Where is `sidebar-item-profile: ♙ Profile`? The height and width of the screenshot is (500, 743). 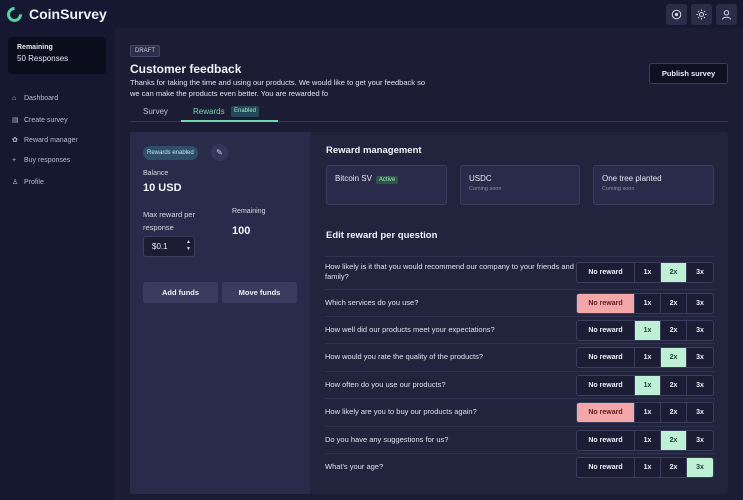
sidebar-item-profile: ♙ Profile is located at coordinates (28, 182).